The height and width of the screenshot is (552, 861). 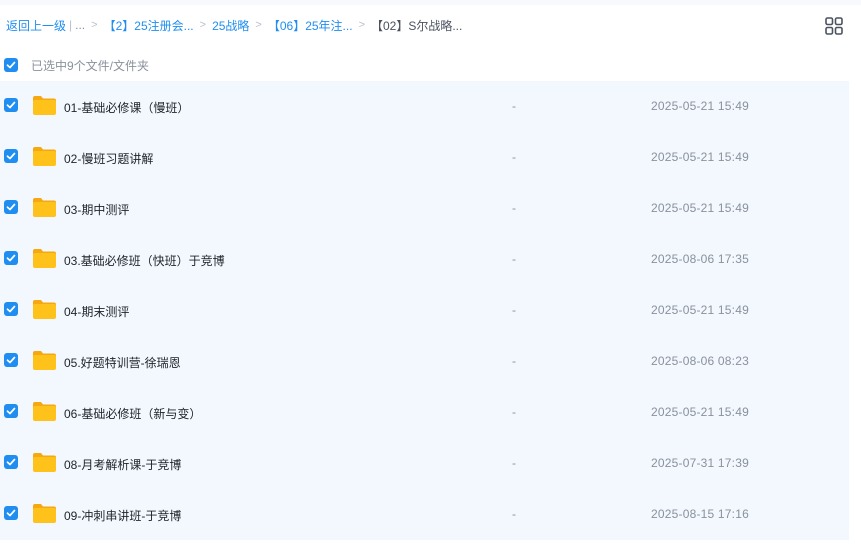 What do you see at coordinates (122, 362) in the screenshot?
I see `file-name: 05.好题特训营-徐瑞恩` at bounding box center [122, 362].